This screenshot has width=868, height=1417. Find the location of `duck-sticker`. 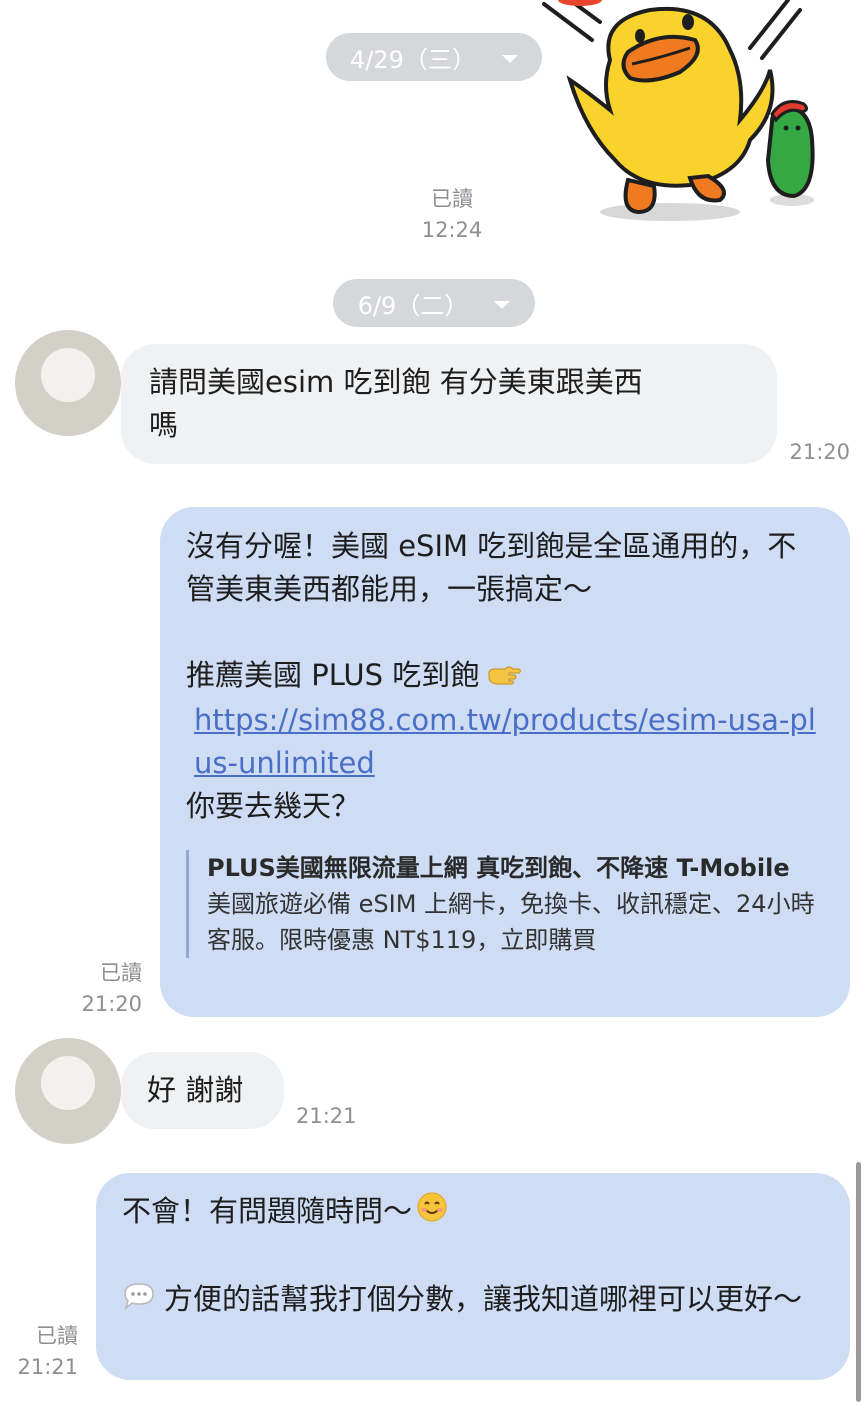

duck-sticker is located at coordinates (685, 115).